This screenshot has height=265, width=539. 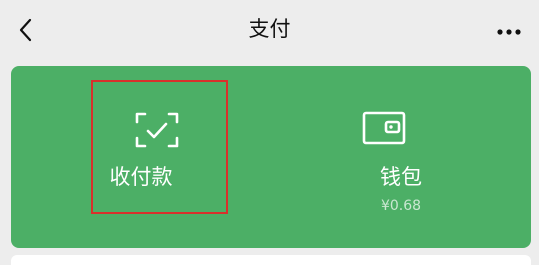 What do you see at coordinates (141, 177) in the screenshot?
I see `receive-pay-label: 收付款` at bounding box center [141, 177].